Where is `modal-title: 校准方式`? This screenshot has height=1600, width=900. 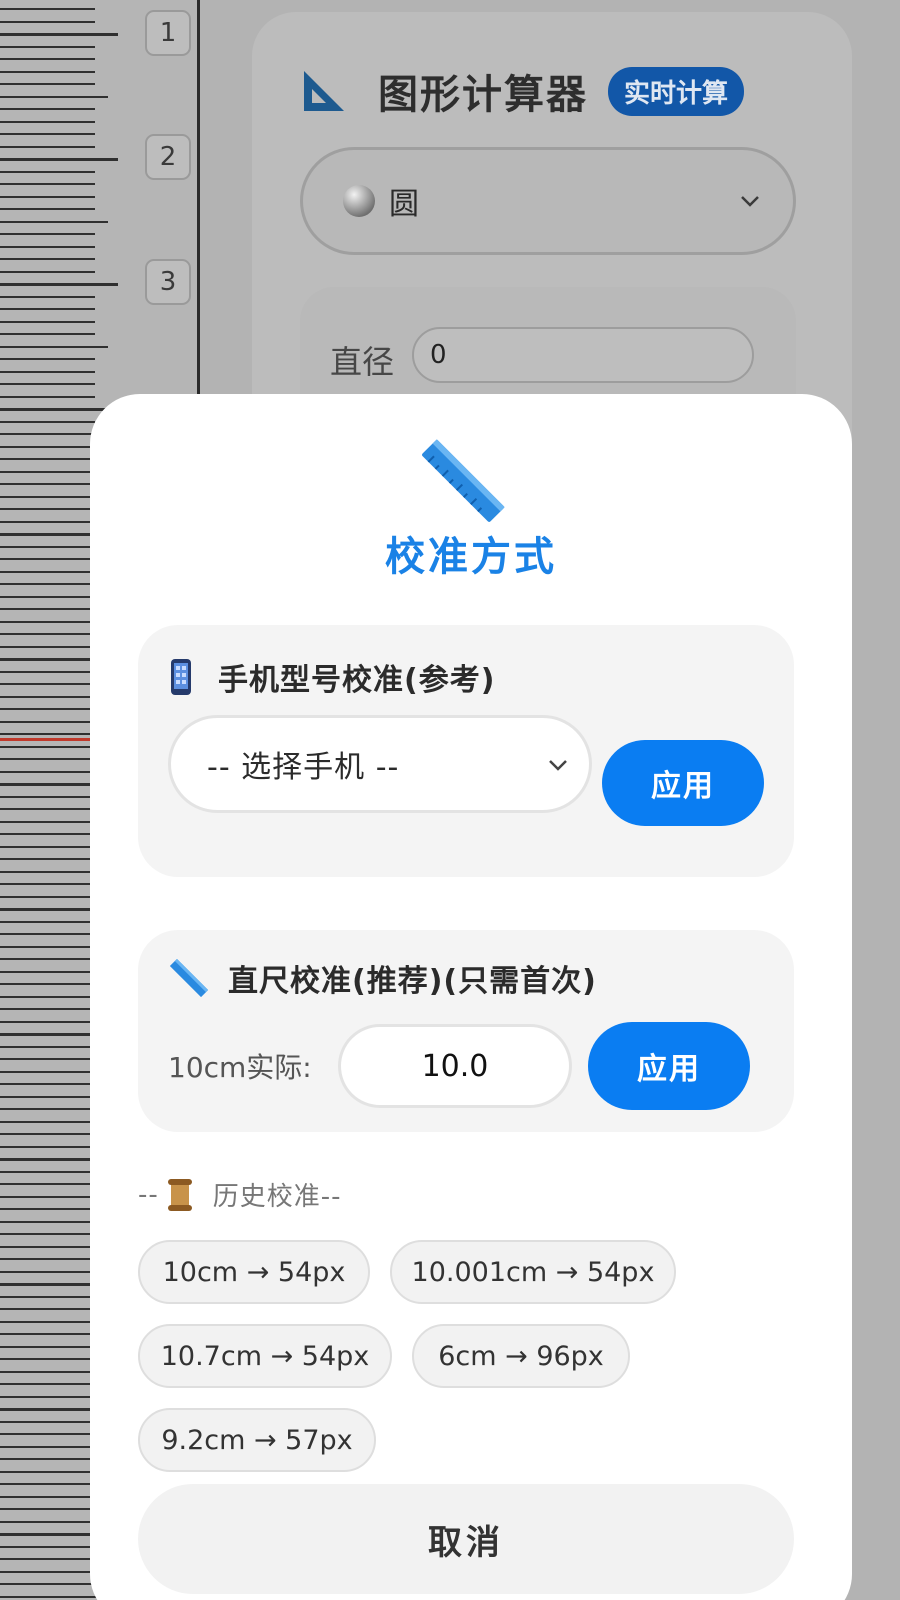
modal-title: 校准方式 is located at coordinates (471, 557).